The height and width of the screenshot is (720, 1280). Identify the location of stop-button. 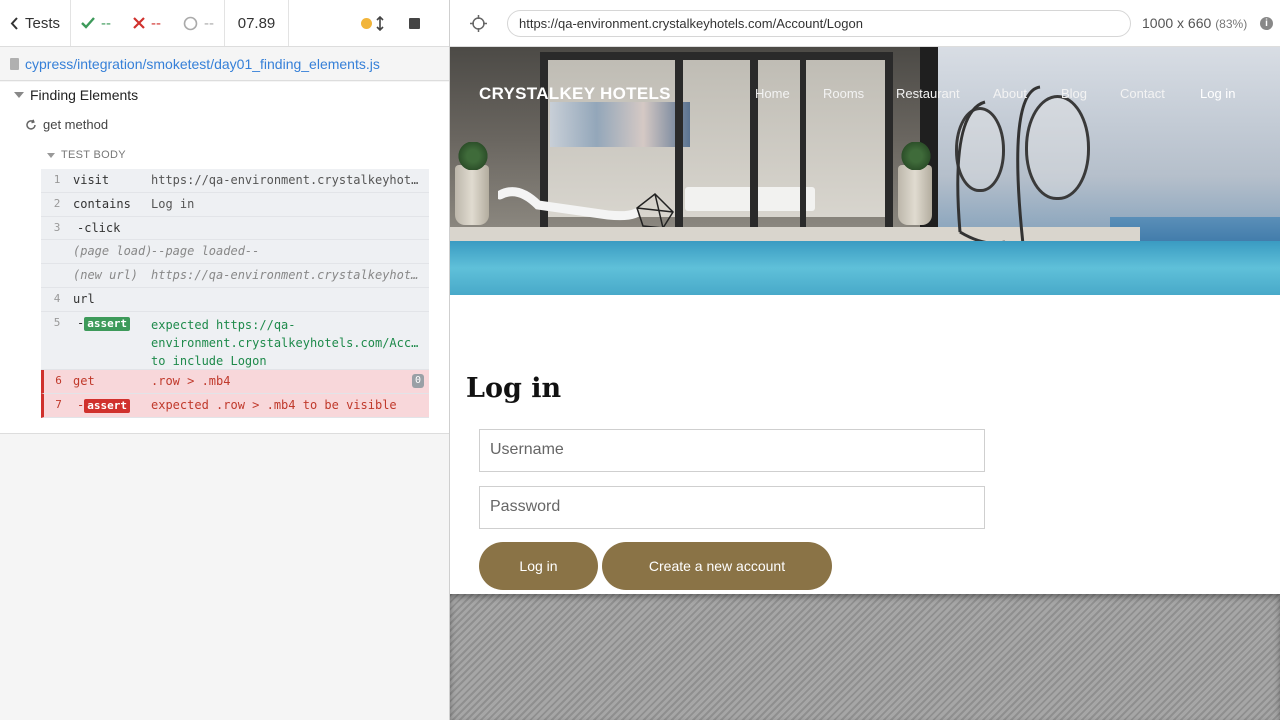
(414, 23).